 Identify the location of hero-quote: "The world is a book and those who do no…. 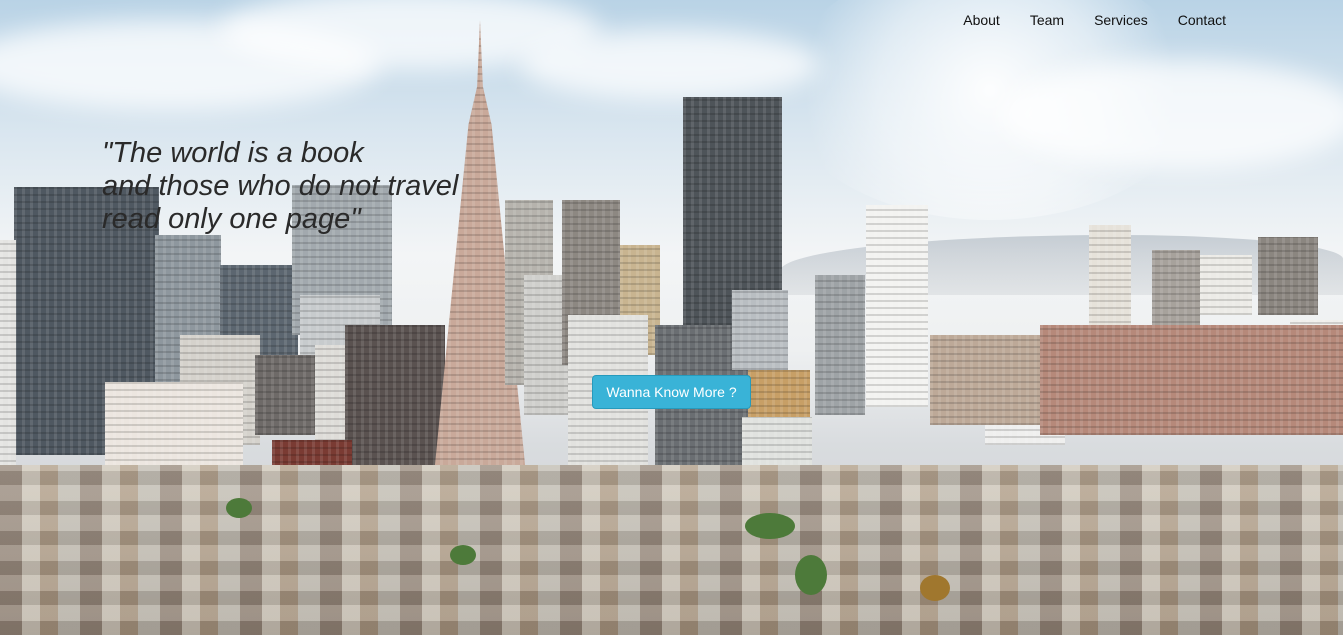
(280, 186).